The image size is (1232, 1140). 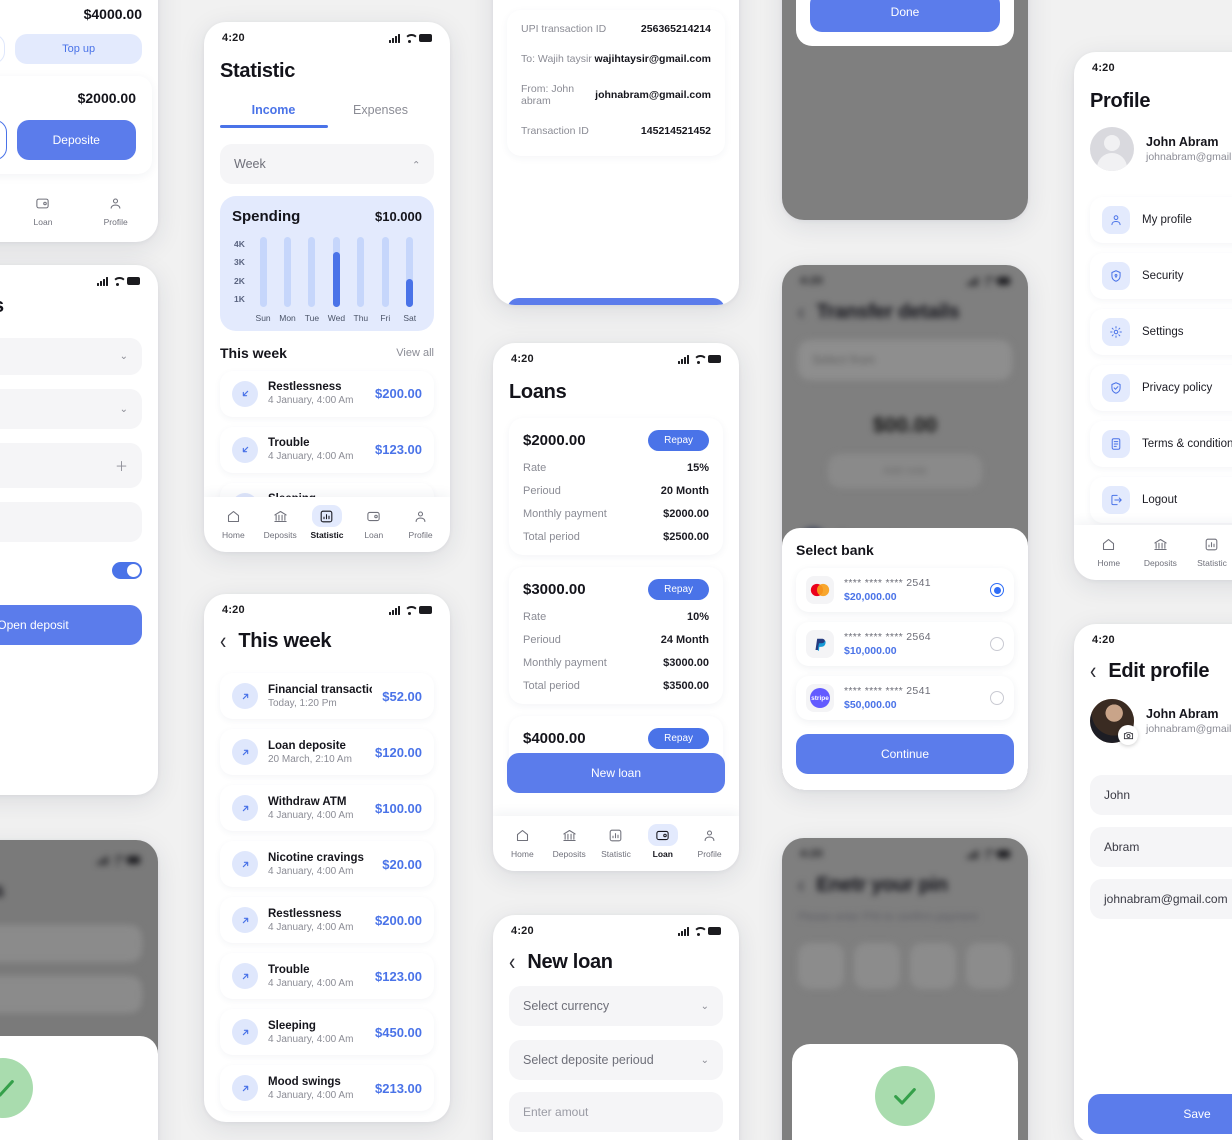 What do you see at coordinates (870, 705) in the screenshot?
I see `card-balance: $50,000.00` at bounding box center [870, 705].